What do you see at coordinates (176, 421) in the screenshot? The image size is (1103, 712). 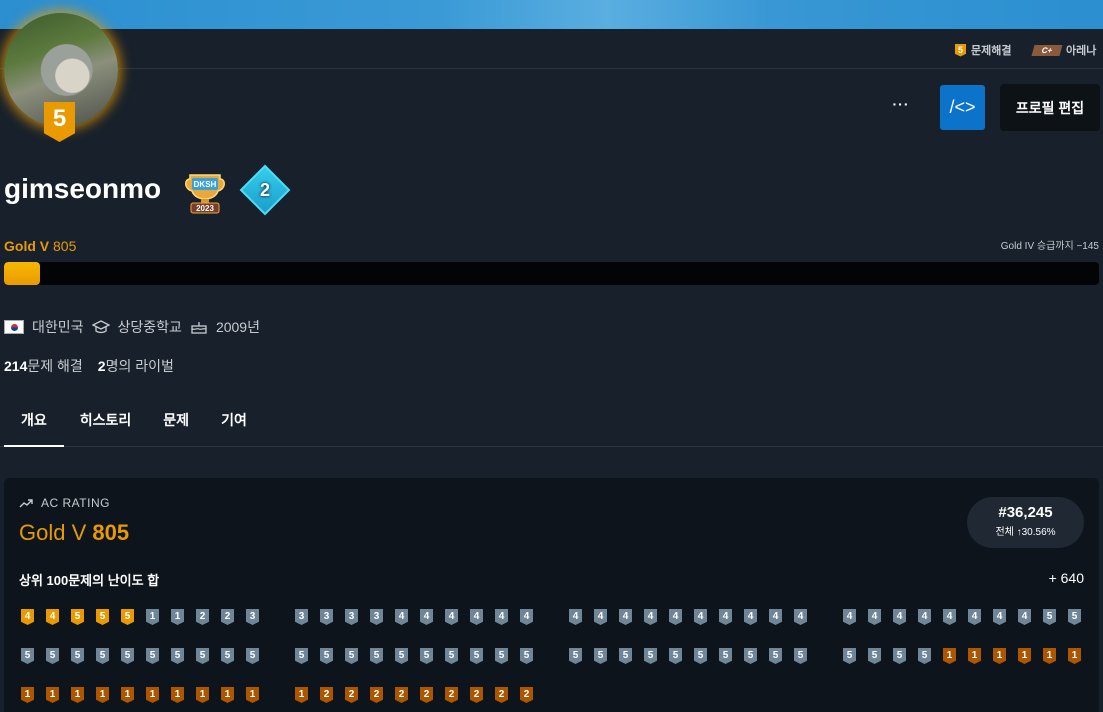 I see `tab-problems: 문제` at bounding box center [176, 421].